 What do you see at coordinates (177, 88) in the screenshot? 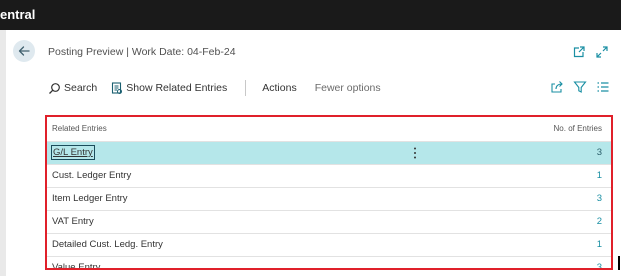
I see `show-related-entries-label: Show Related Entries` at bounding box center [177, 88].